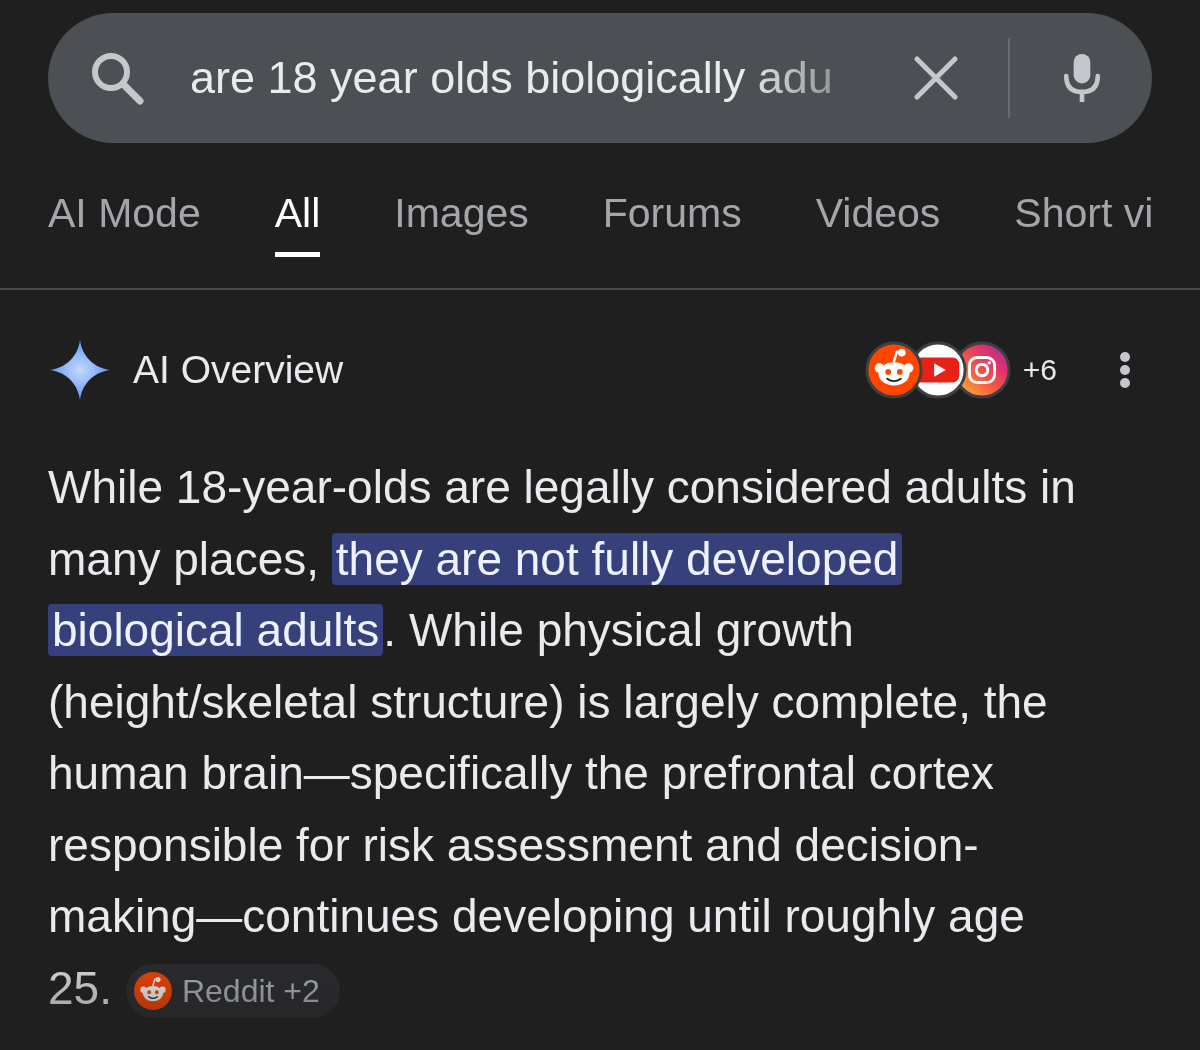 The width and height of the screenshot is (1200, 1050). I want to click on tab: All, so click(297, 223).